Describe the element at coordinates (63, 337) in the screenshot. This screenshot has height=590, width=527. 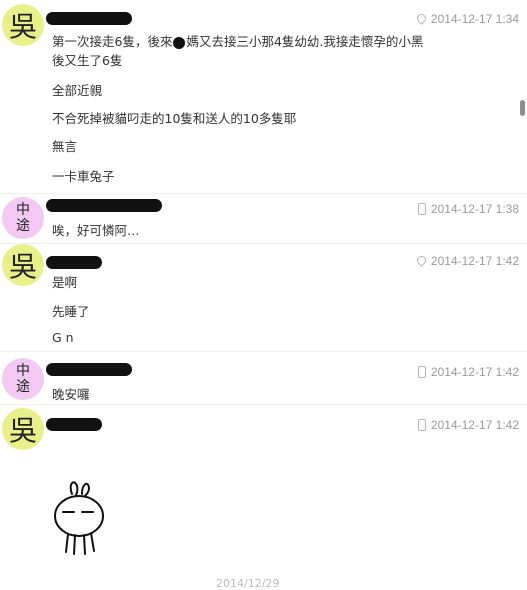
I see `message-line: G n` at that location.